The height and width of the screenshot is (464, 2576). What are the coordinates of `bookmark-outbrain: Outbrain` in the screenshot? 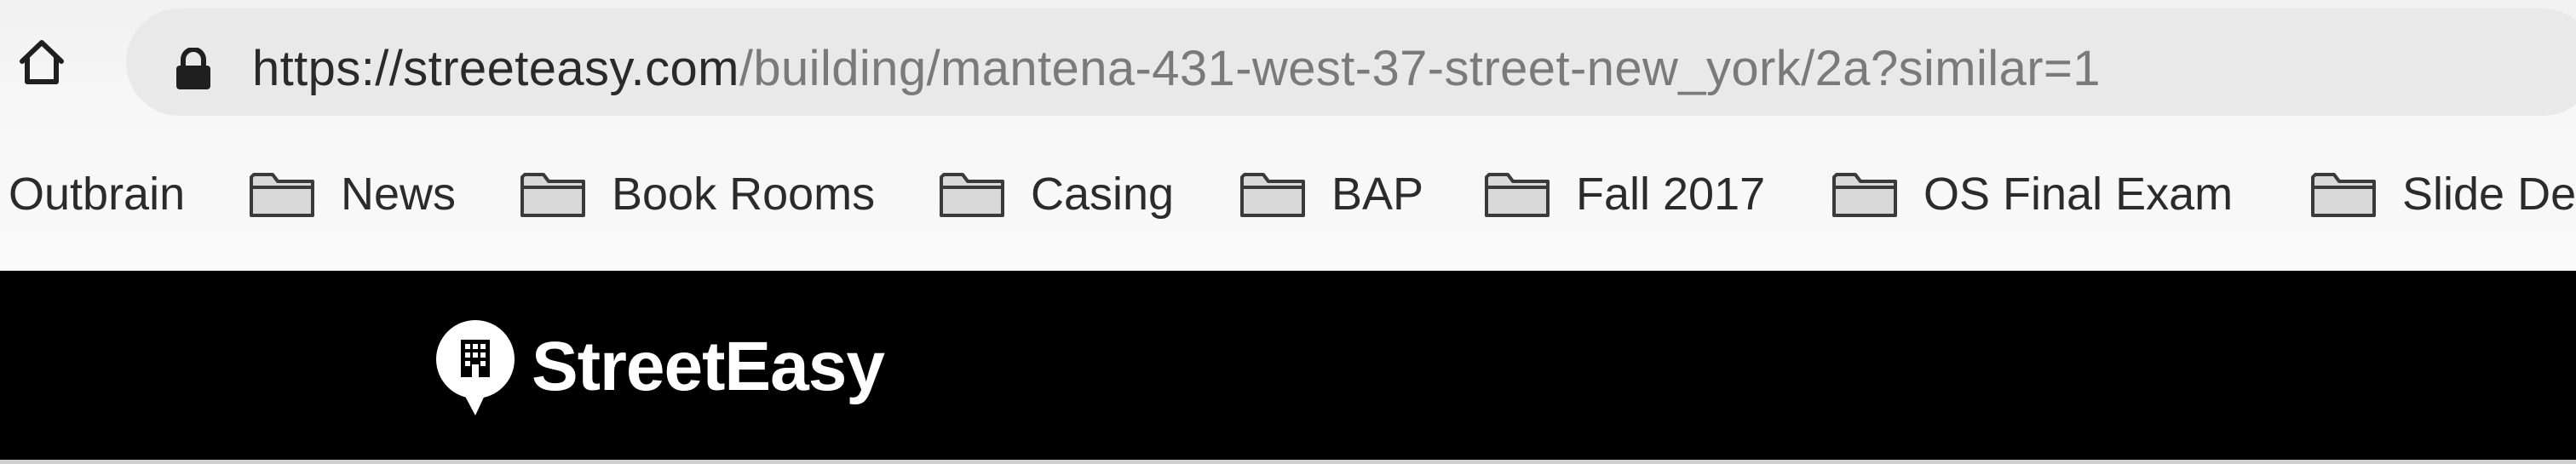 It's located at (97, 193).